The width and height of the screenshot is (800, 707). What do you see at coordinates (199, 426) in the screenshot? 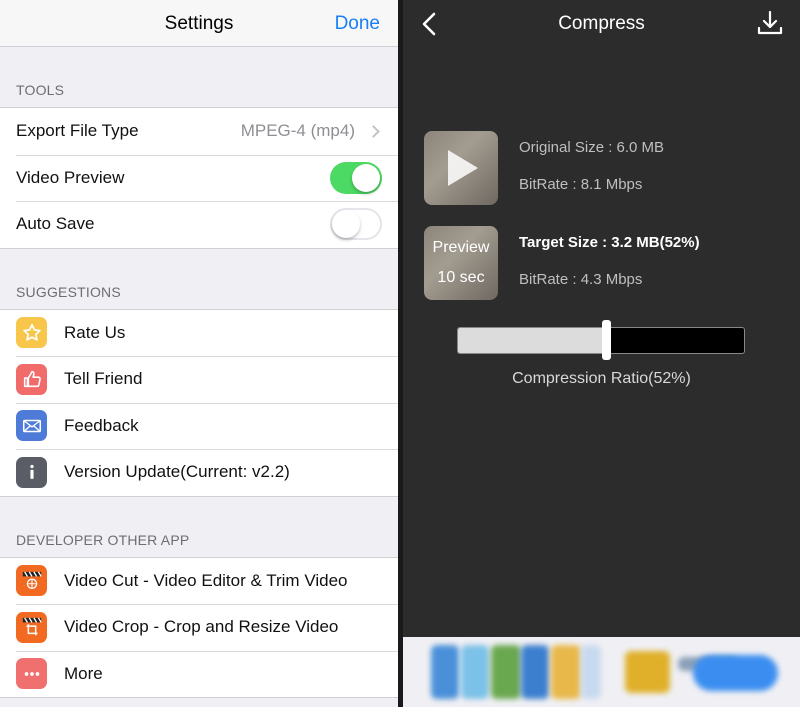
I see `feedback-row: Feedback` at bounding box center [199, 426].